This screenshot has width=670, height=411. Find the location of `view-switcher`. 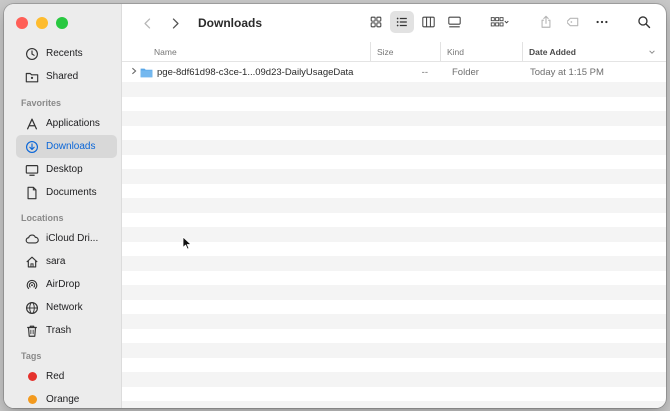

view-switcher is located at coordinates (415, 22).